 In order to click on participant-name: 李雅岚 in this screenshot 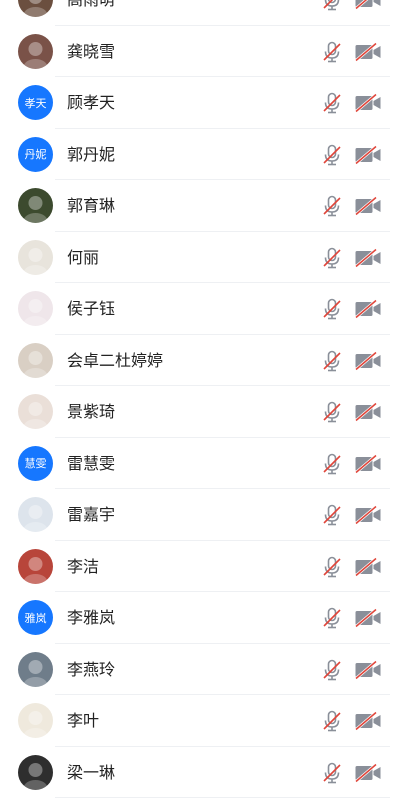, I will do `click(91, 618)`.